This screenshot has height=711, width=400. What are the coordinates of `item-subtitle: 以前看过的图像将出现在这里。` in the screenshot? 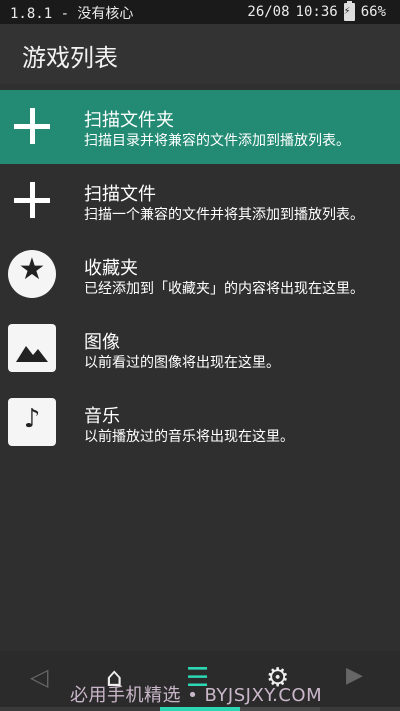 It's located at (182, 363).